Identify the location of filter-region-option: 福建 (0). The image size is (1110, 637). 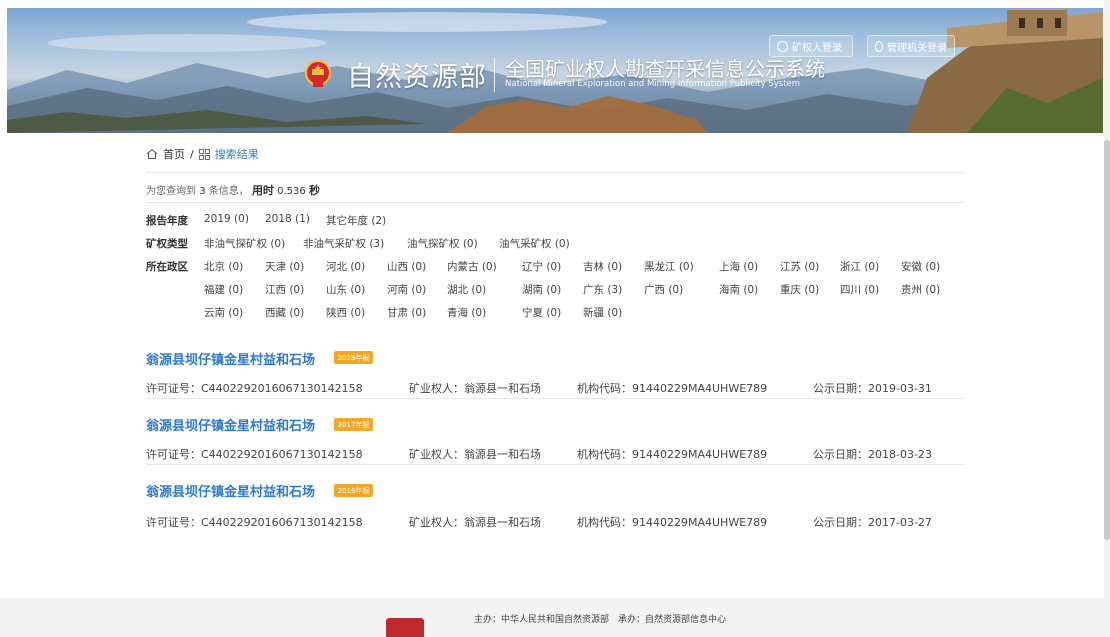
(223, 289).